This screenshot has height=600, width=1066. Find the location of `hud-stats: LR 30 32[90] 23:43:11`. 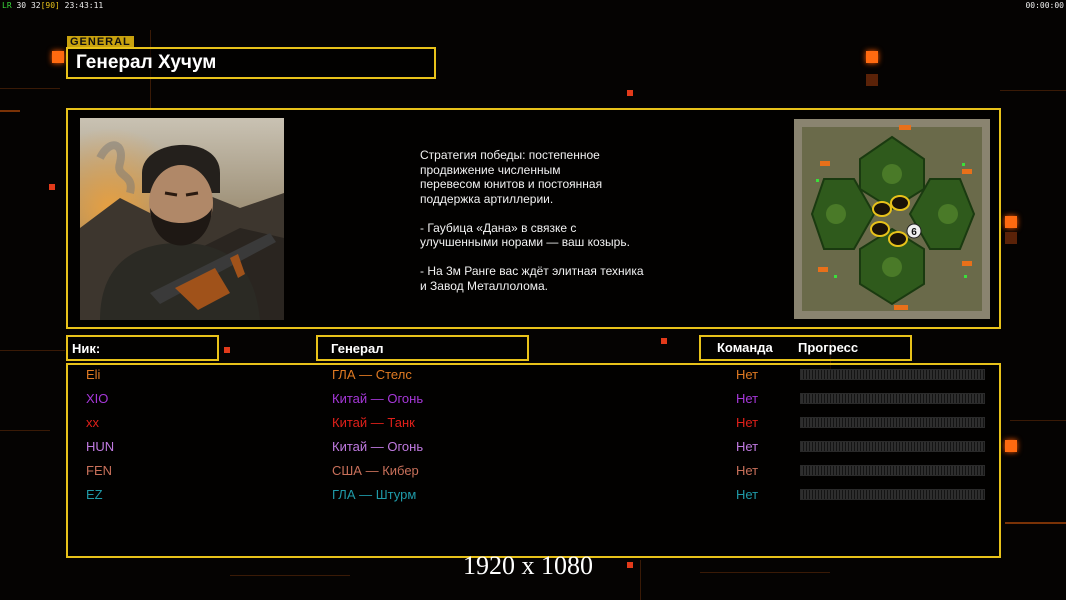

hud-stats: LR 30 32[90] 23:43:11 is located at coordinates (52, 5).